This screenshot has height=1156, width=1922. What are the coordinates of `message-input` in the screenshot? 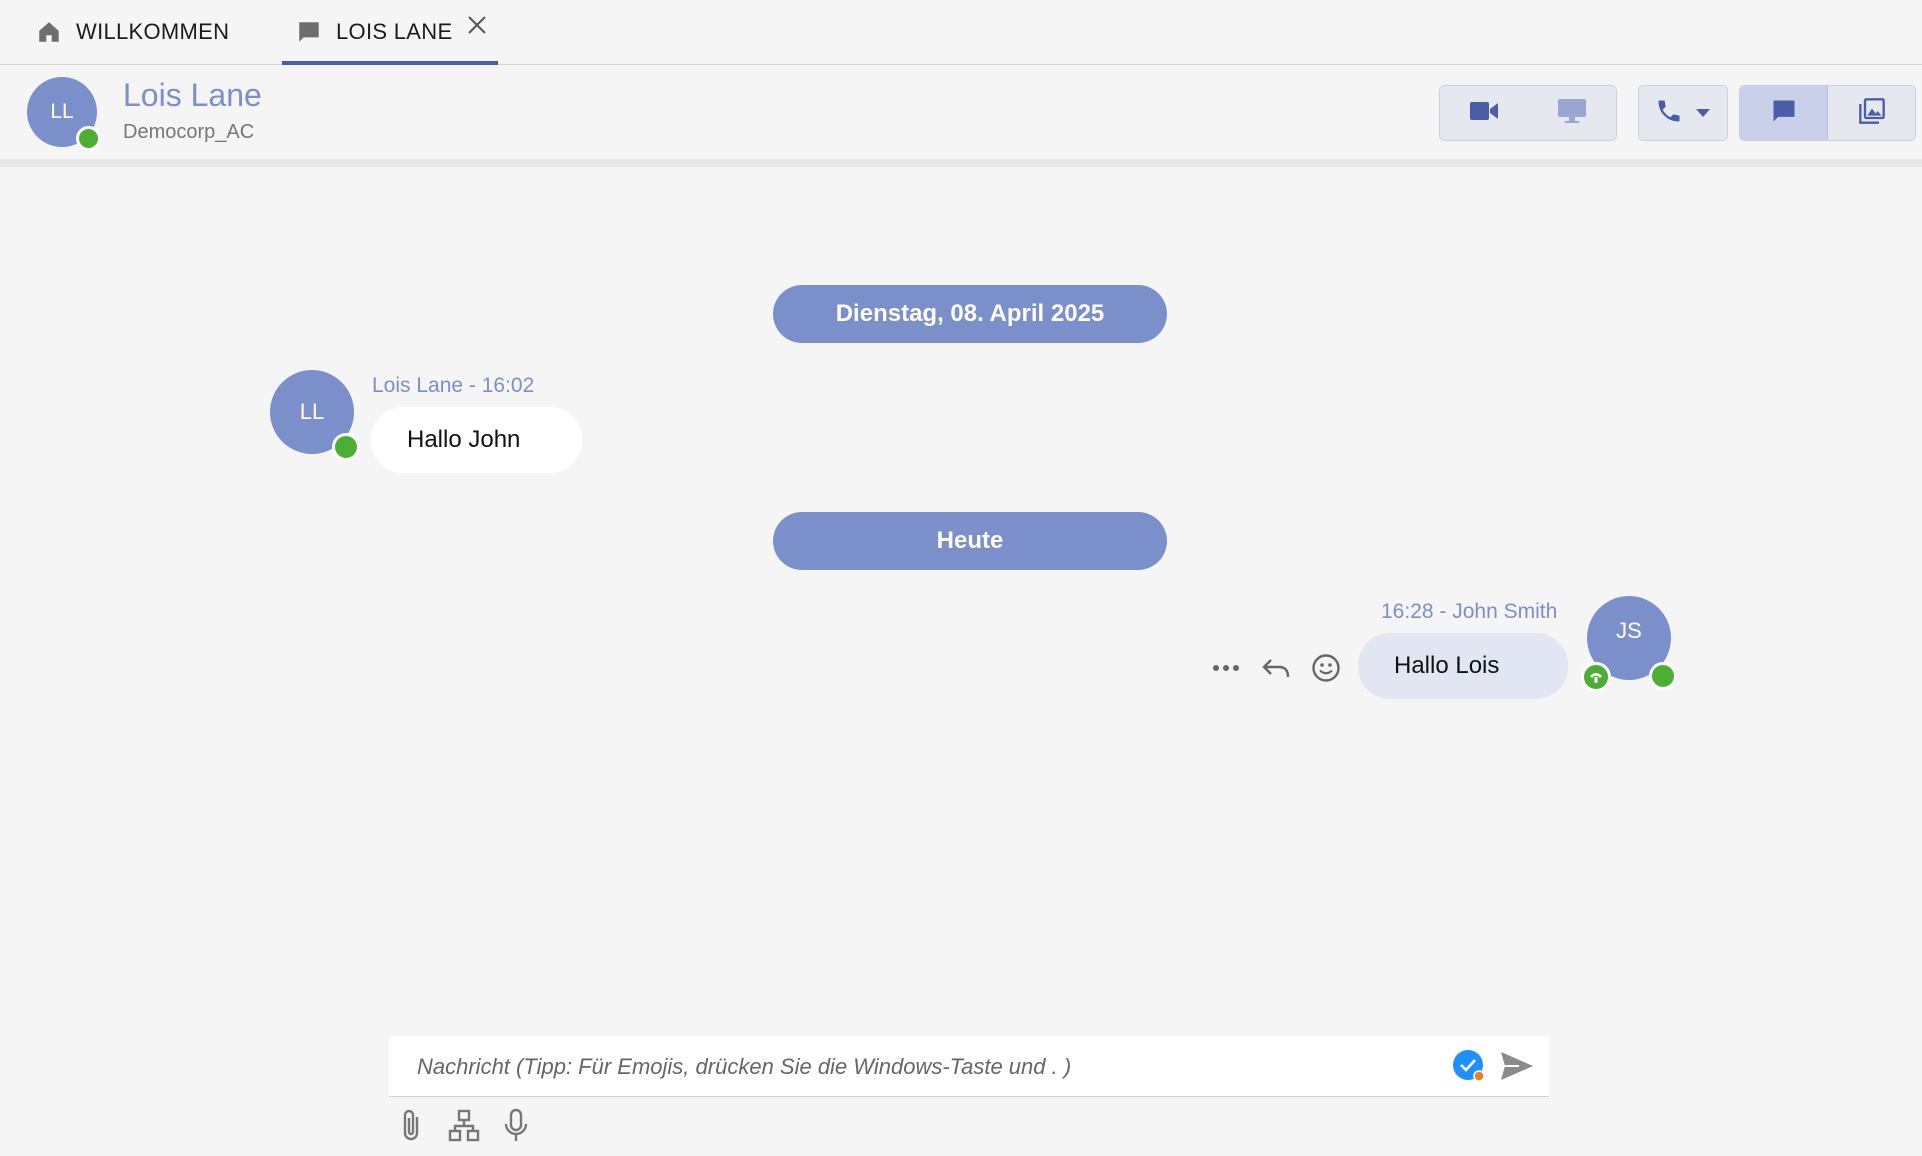 It's located at (917, 1067).